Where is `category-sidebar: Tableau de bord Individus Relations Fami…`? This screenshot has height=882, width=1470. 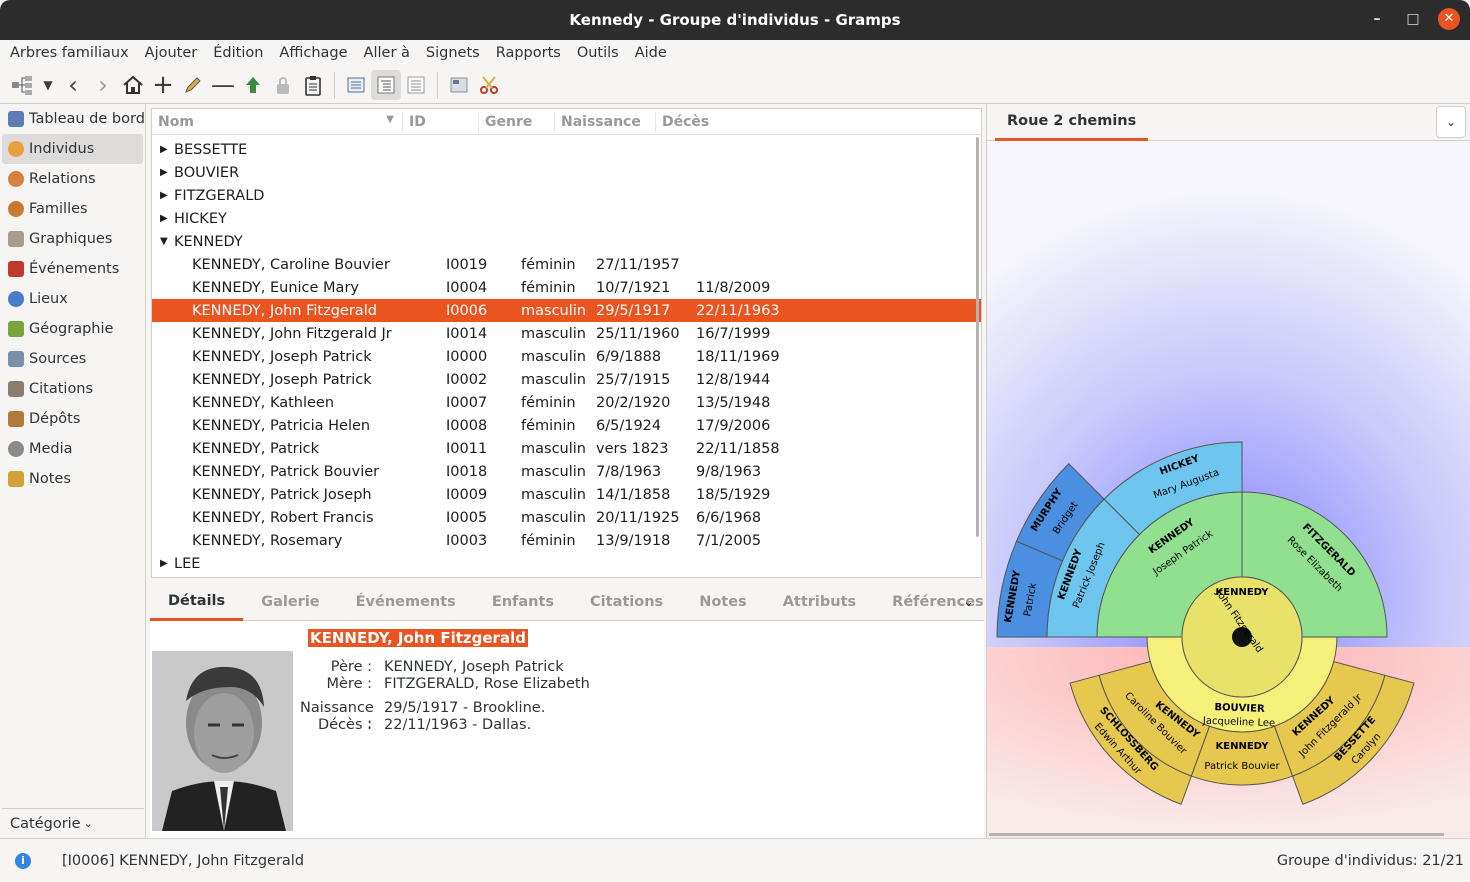
category-sidebar: Tableau de bord Individus Relations Fami… is located at coordinates (73, 471).